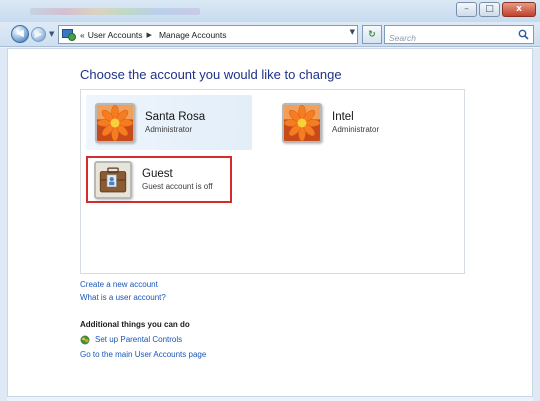 The width and height of the screenshot is (540, 401). What do you see at coordinates (123, 285) in the screenshot?
I see `create-account-link: Create a new account` at bounding box center [123, 285].